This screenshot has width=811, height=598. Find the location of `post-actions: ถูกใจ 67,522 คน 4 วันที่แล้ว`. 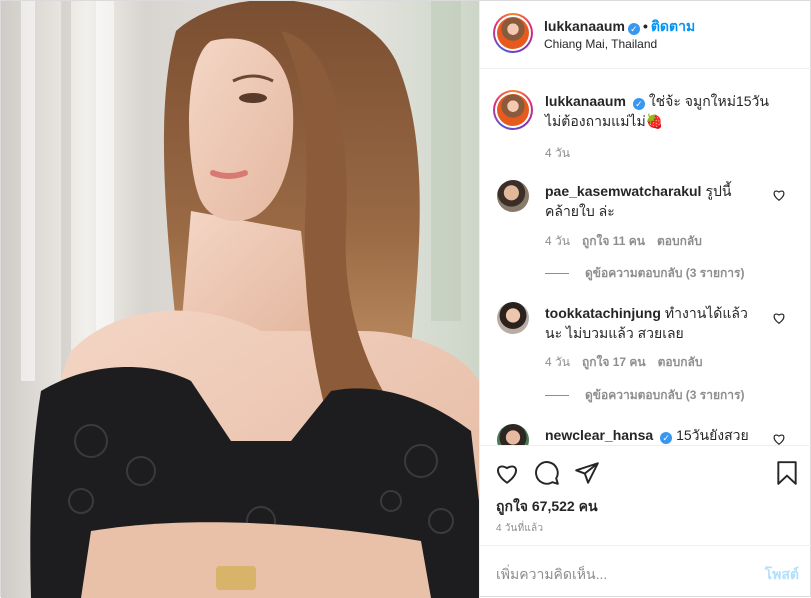

post-actions: ถูกใจ 67,522 คน 4 วันที่แล้ว is located at coordinates (645, 495).